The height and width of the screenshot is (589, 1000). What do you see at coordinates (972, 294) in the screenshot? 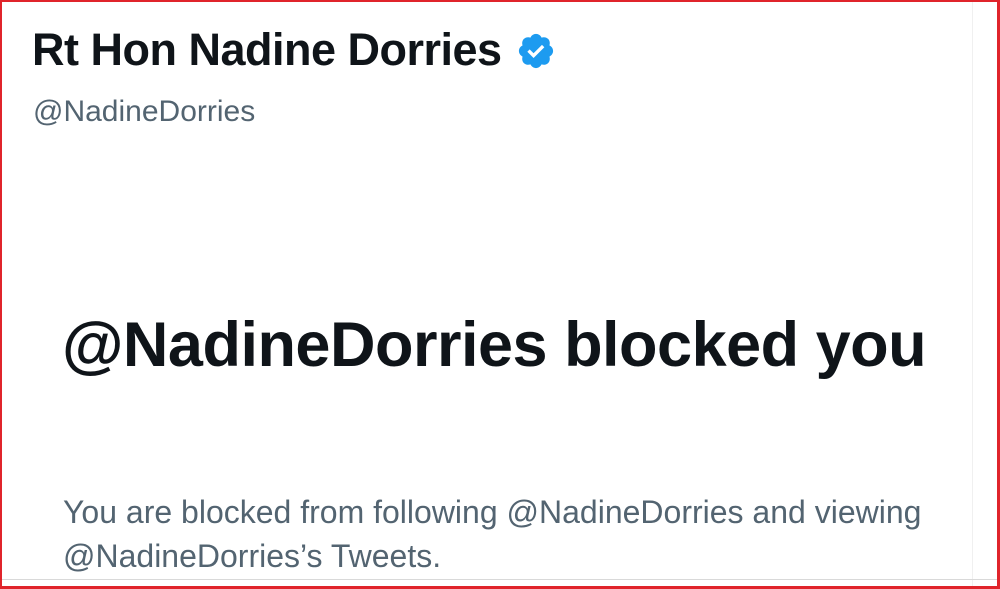
I see `column-divider` at bounding box center [972, 294].